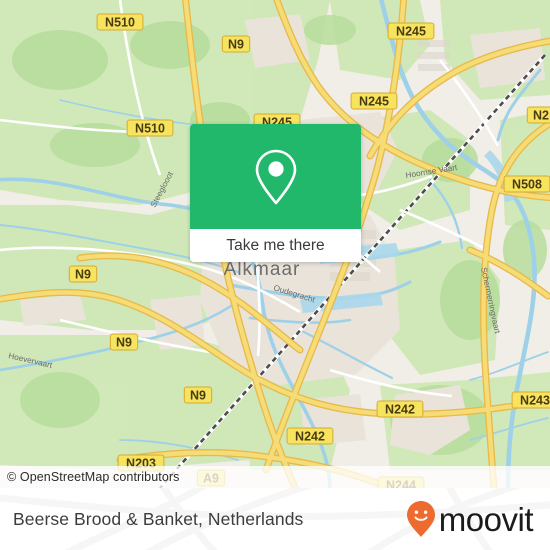 Image resolution: width=550 pixels, height=550 pixels. What do you see at coordinates (262, 269) in the screenshot?
I see `map-city-label: Alkmaar` at bounding box center [262, 269].